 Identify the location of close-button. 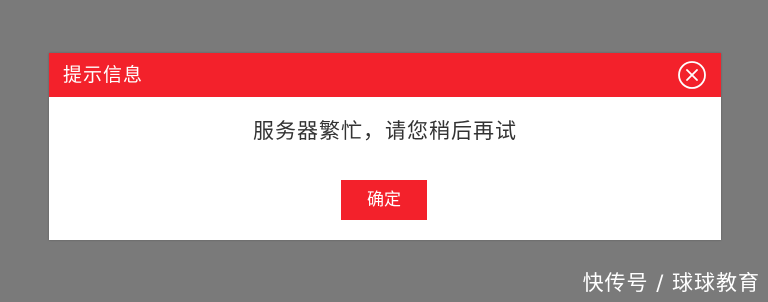
(692, 75).